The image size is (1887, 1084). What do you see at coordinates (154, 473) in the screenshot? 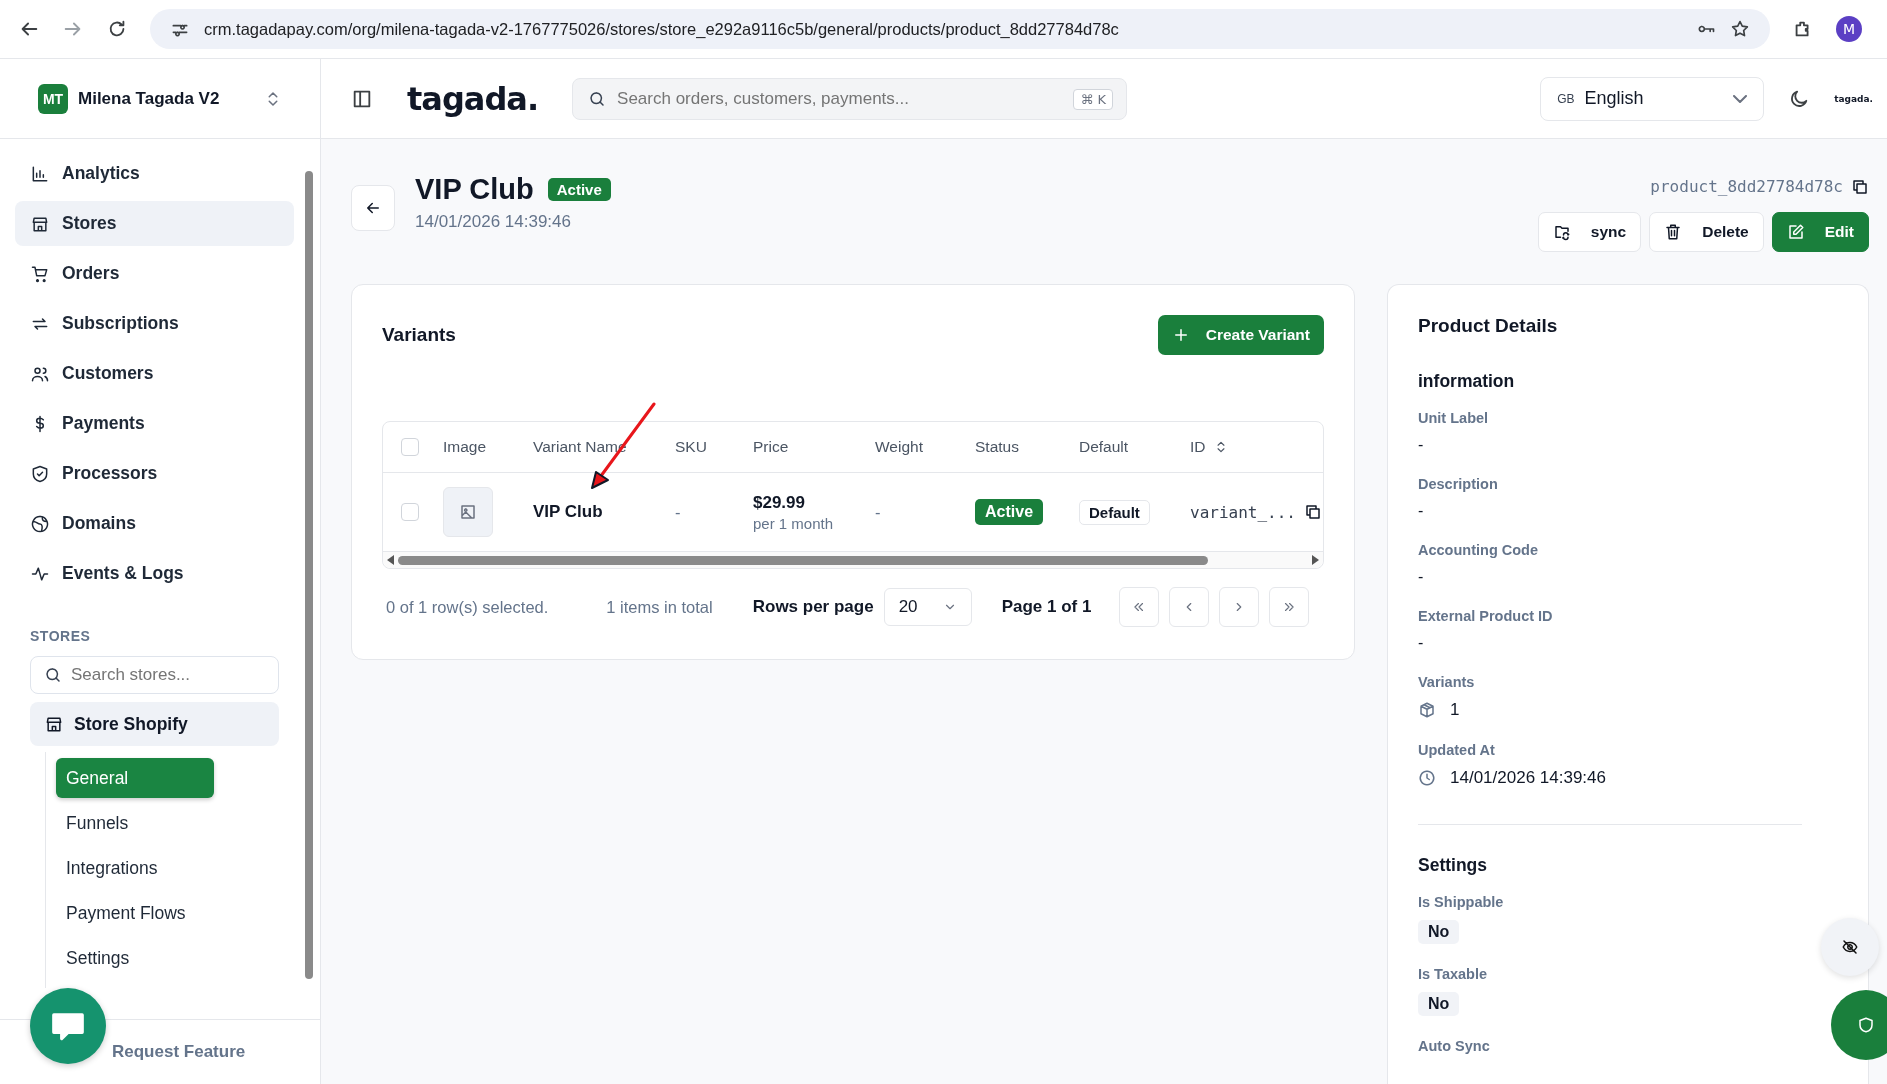
I see `nav-item: Processors` at bounding box center [154, 473].